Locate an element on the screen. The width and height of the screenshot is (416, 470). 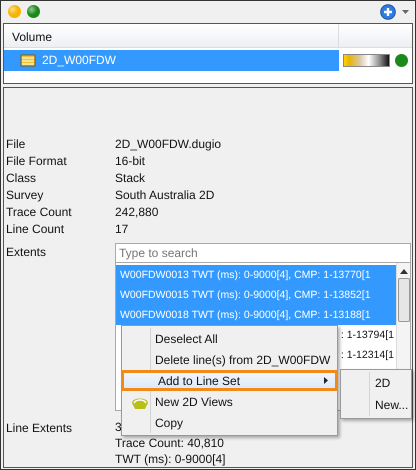
property-value: South Australia 2D is located at coordinates (164, 195).